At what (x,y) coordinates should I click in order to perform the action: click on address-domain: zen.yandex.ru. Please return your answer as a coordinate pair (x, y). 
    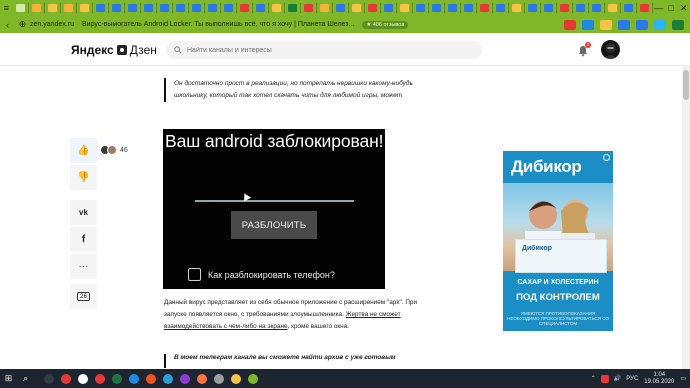
    Looking at the image, I should click on (56, 24).